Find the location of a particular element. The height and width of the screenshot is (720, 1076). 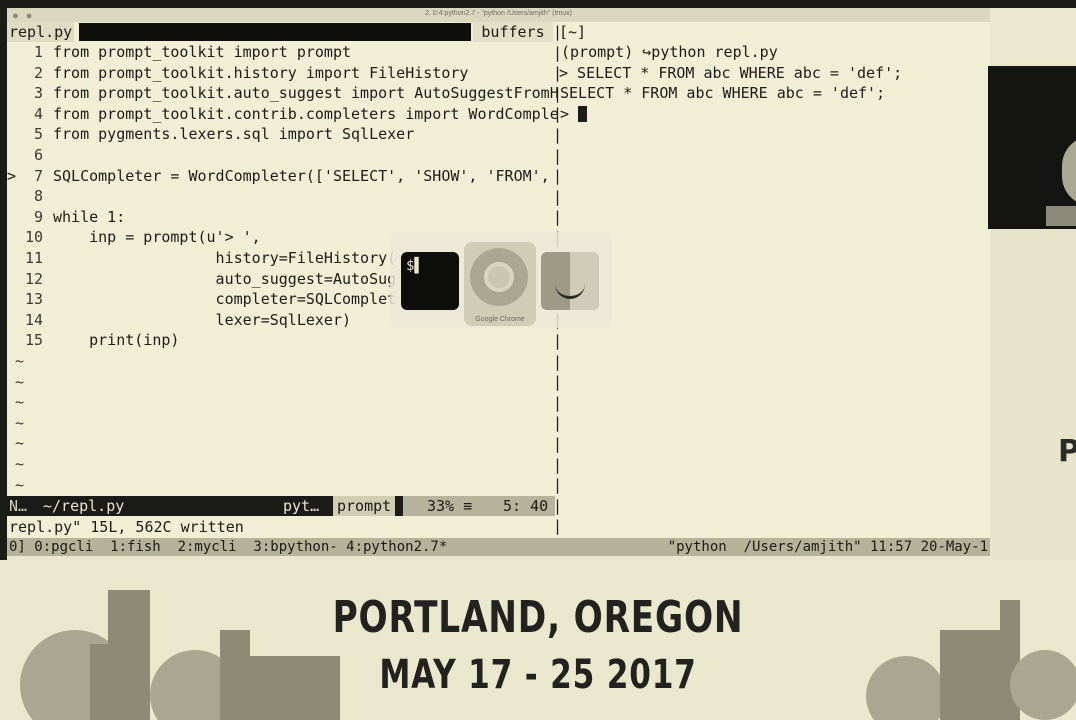

tree-shape is located at coordinates (1043, 685).